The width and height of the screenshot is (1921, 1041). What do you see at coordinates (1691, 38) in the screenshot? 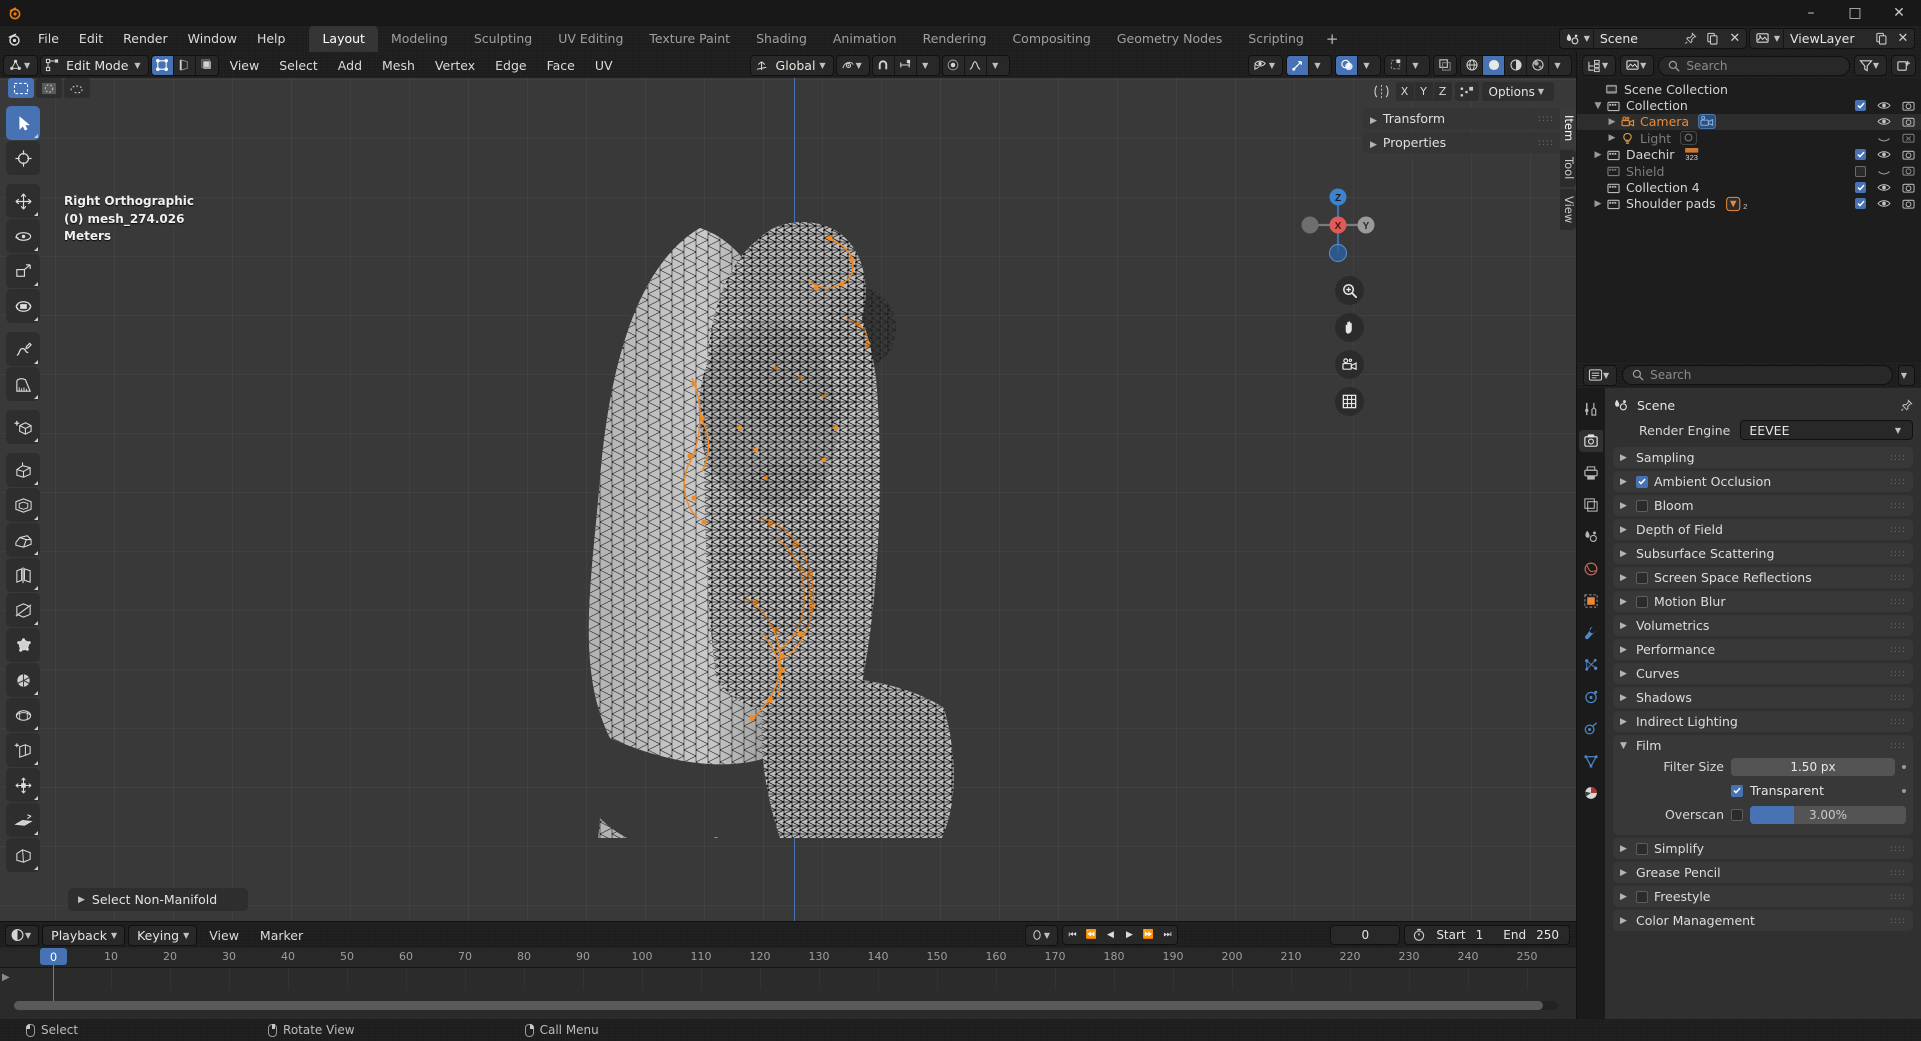
I see `pin-icon` at bounding box center [1691, 38].